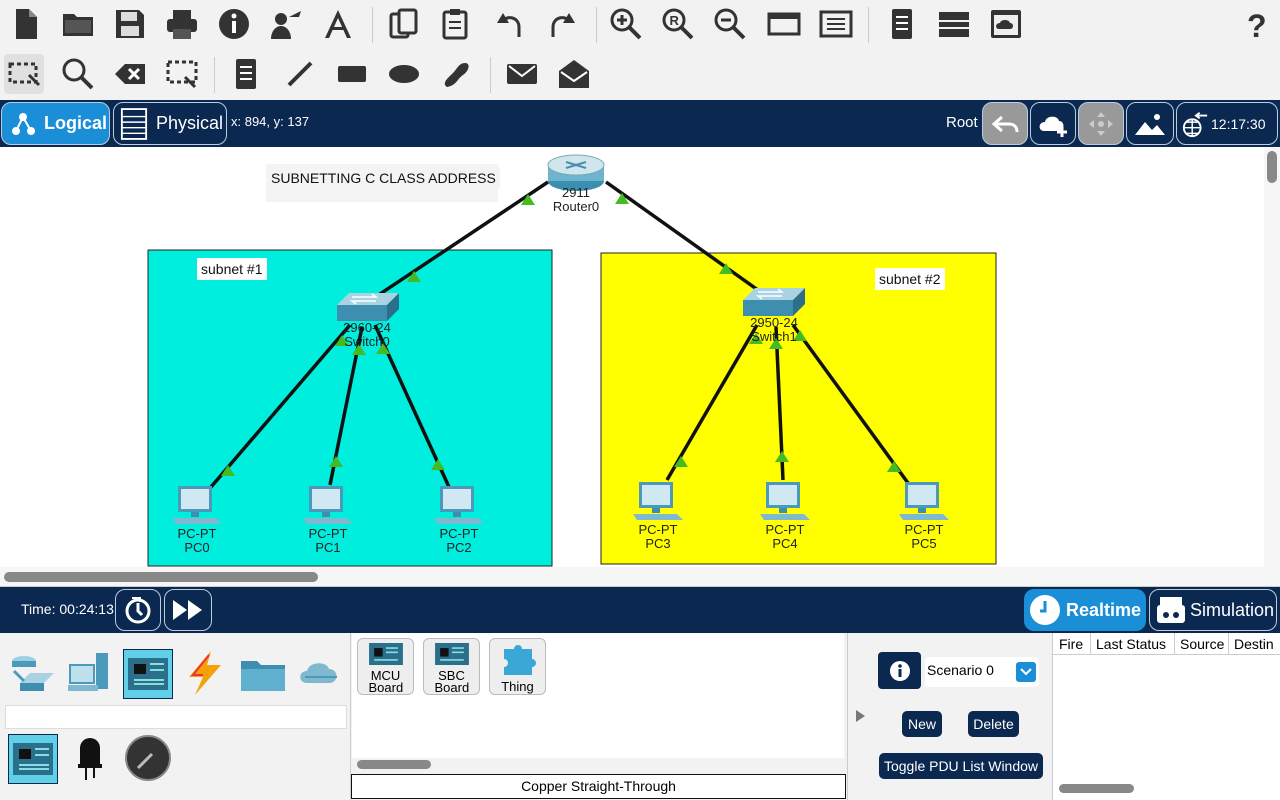  I want to click on horizontal-scrollbar, so click(640, 577).